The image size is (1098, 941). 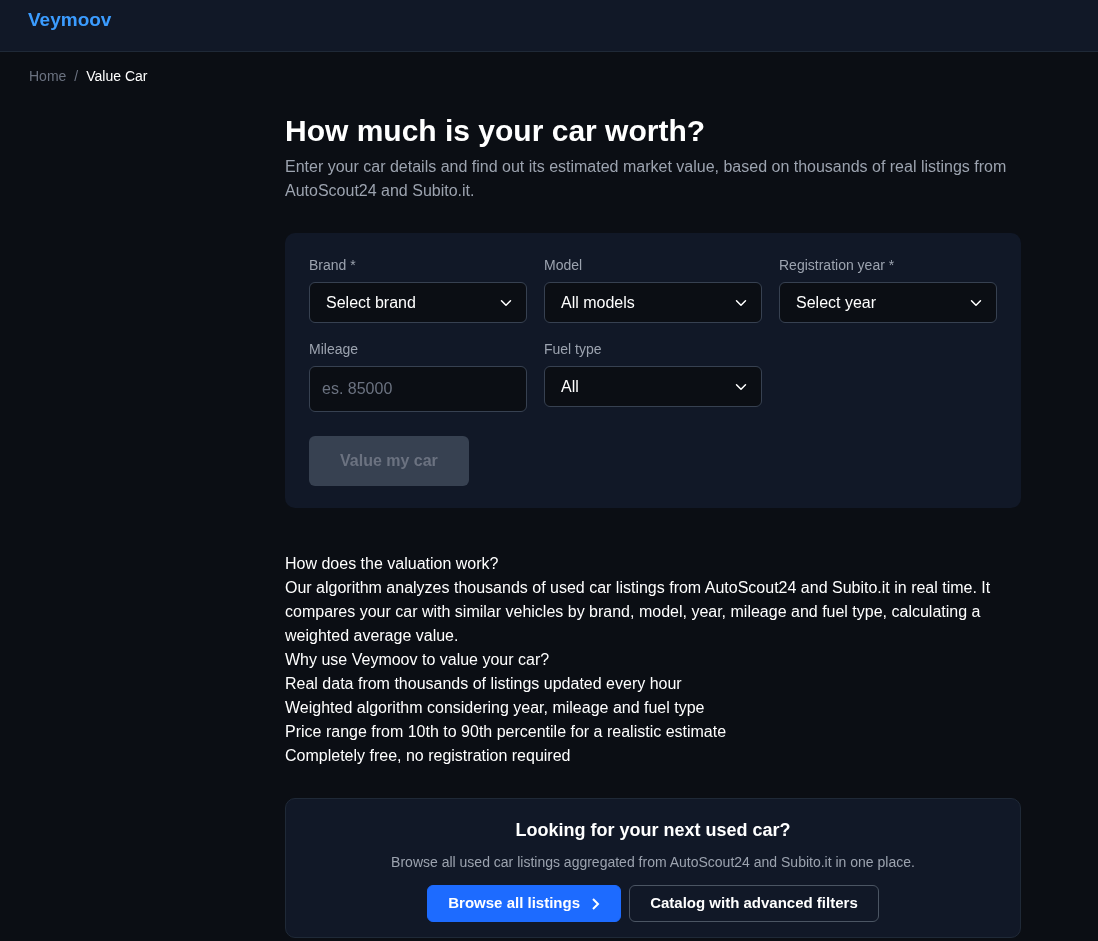 I want to click on info-text: Real data from thousands of listings updated every hour, so click(x=484, y=684).